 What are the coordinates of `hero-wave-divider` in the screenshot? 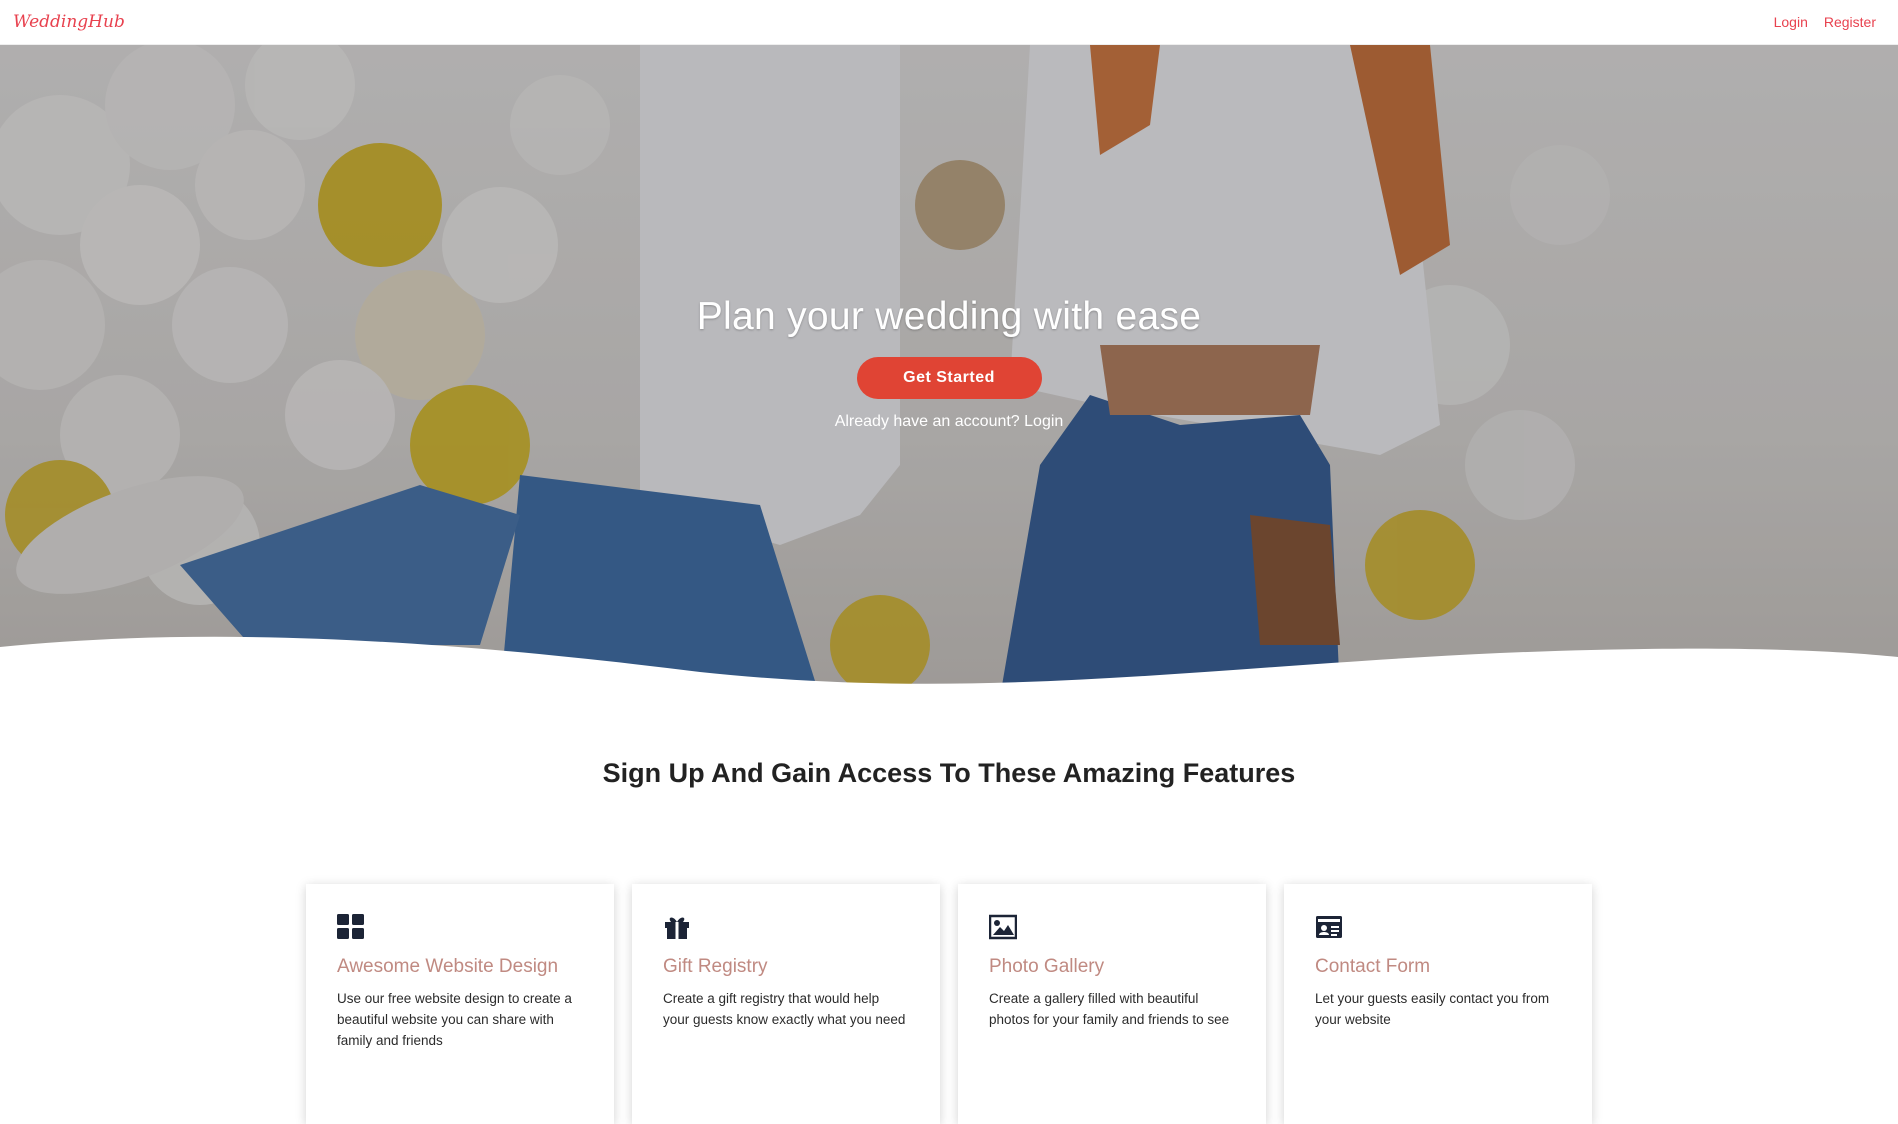 It's located at (949, 666).